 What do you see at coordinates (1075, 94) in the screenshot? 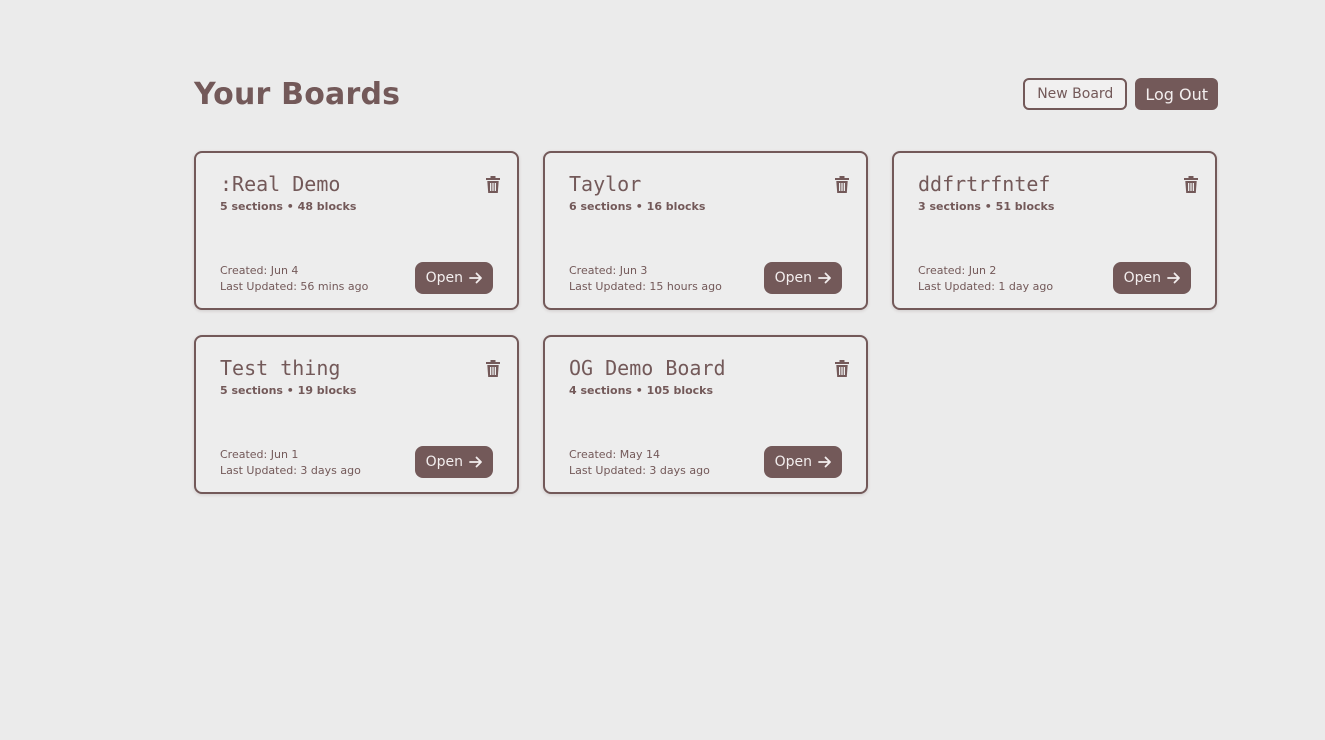
I see `new-board-button: New Board` at bounding box center [1075, 94].